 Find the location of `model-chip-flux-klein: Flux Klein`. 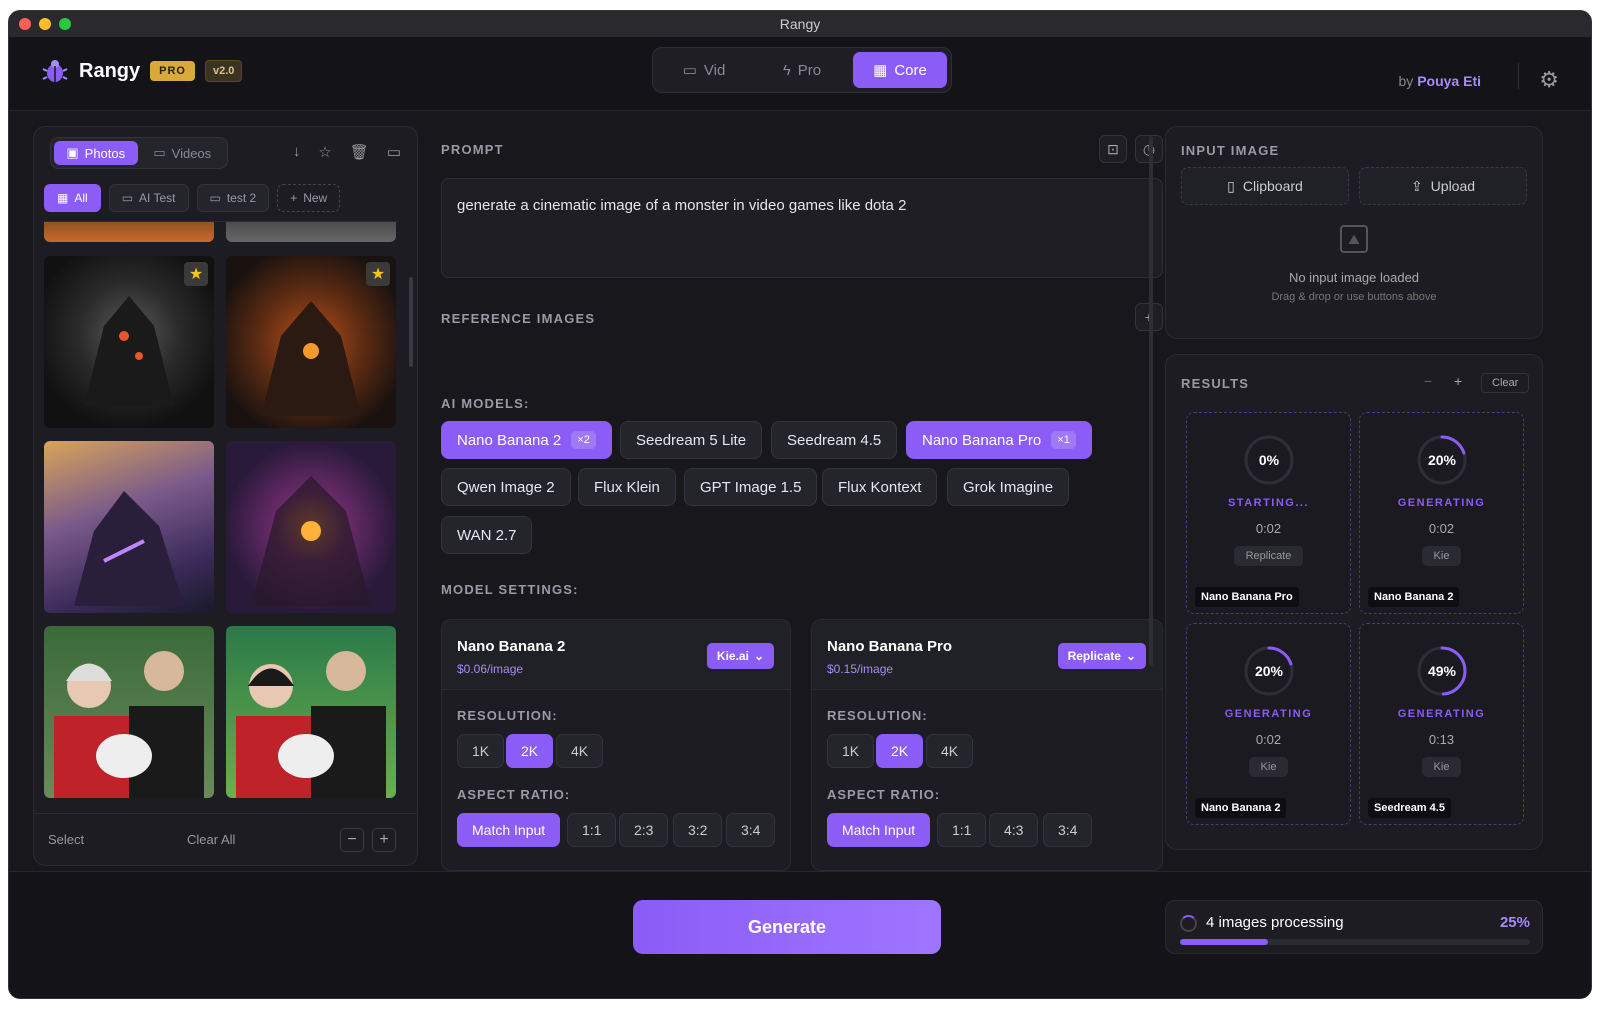

model-chip-flux-klein: Flux Klein is located at coordinates (627, 487).